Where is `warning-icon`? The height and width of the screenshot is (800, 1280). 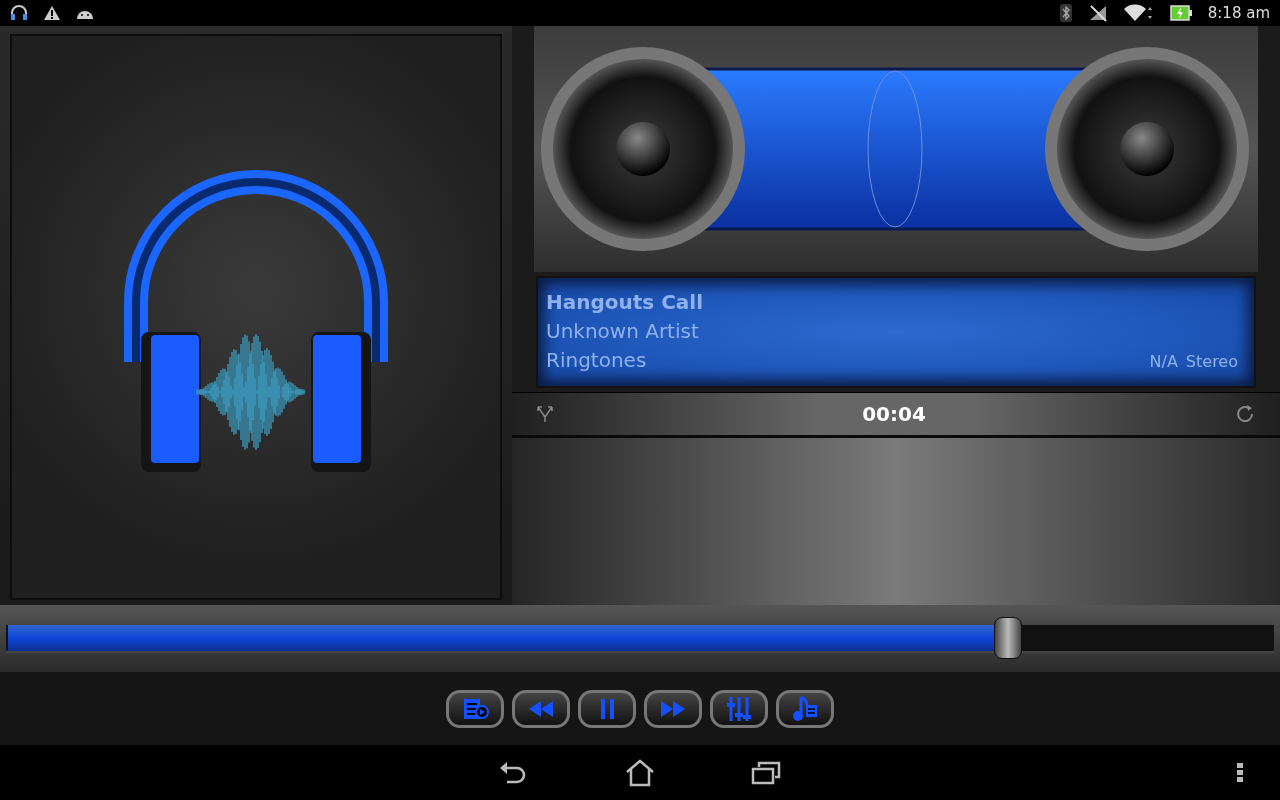
warning-icon is located at coordinates (52, 13).